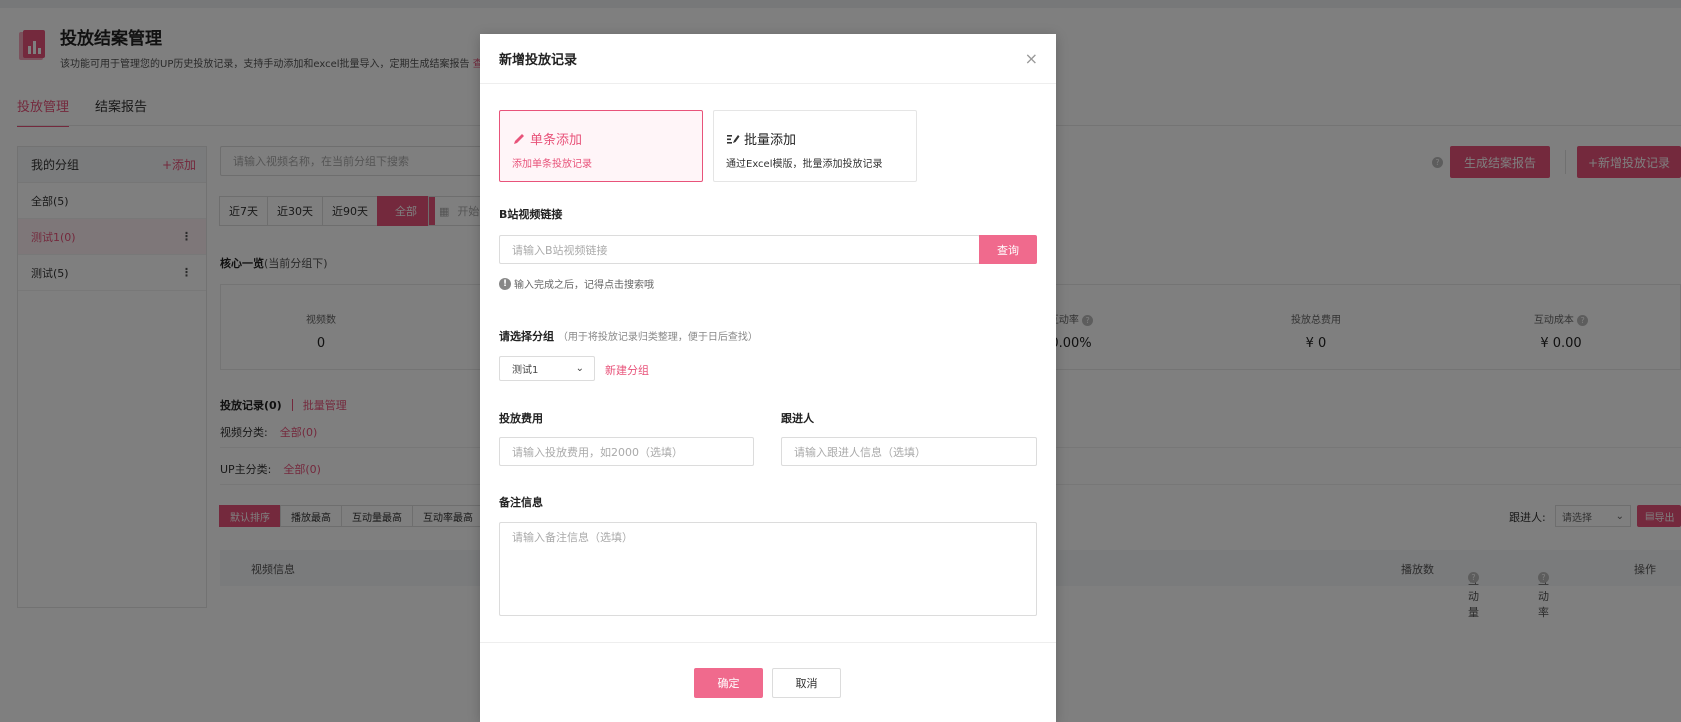 The width and height of the screenshot is (1681, 722). Describe the element at coordinates (804, 164) in the screenshot. I see `mode-card-desc: 通过Excel模版，批量添加投放记录` at that location.